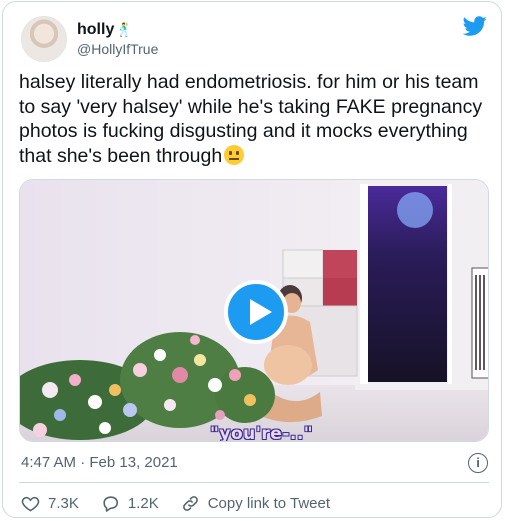  Describe the element at coordinates (253, 38) in the screenshot. I see `tweet-header: holly 🕺 @HollyIfTrue` at that location.